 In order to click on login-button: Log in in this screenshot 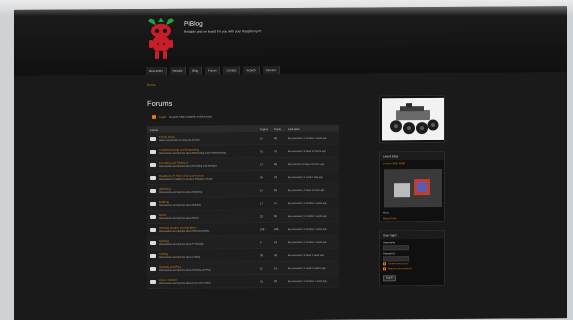, I will do `click(389, 278)`.